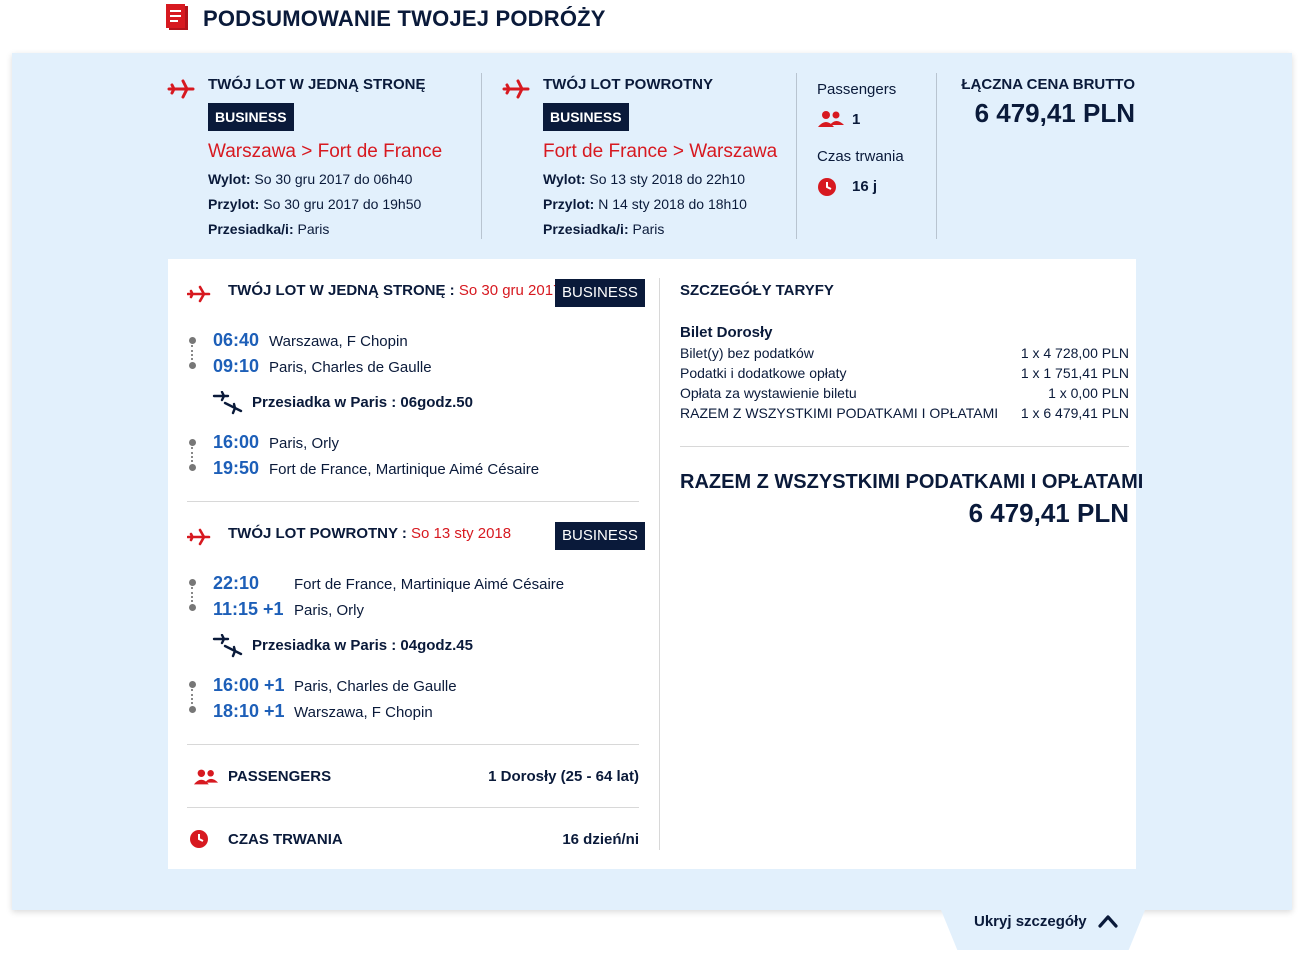 The height and width of the screenshot is (955, 1305). What do you see at coordinates (1048, 84) in the screenshot?
I see `total-price-label: ŁĄCZNA CENA BRUTTO` at bounding box center [1048, 84].